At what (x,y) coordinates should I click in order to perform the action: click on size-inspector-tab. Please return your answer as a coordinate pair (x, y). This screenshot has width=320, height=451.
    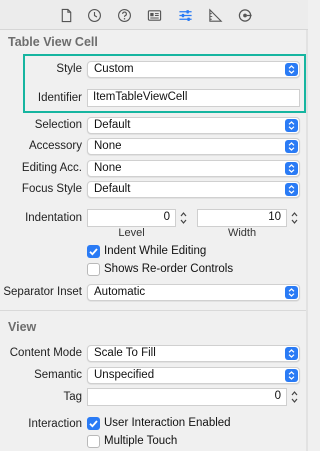
    Looking at the image, I should click on (215, 15).